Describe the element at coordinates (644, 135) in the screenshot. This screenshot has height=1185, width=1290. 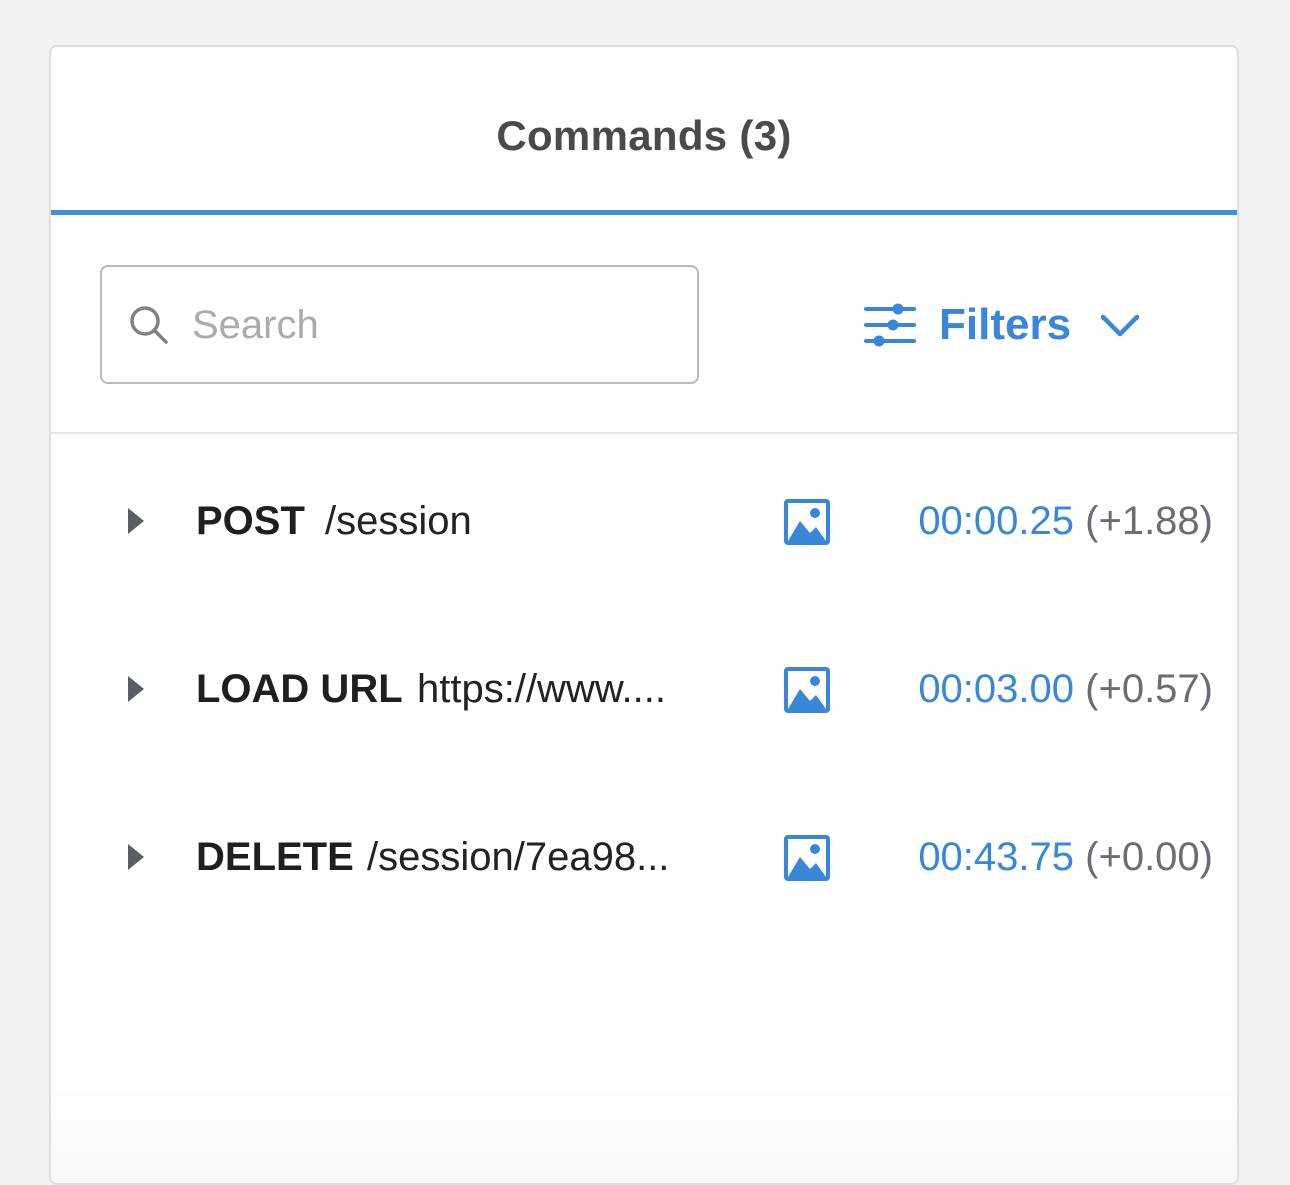
I see `tab-title: Commands (3)` at that location.